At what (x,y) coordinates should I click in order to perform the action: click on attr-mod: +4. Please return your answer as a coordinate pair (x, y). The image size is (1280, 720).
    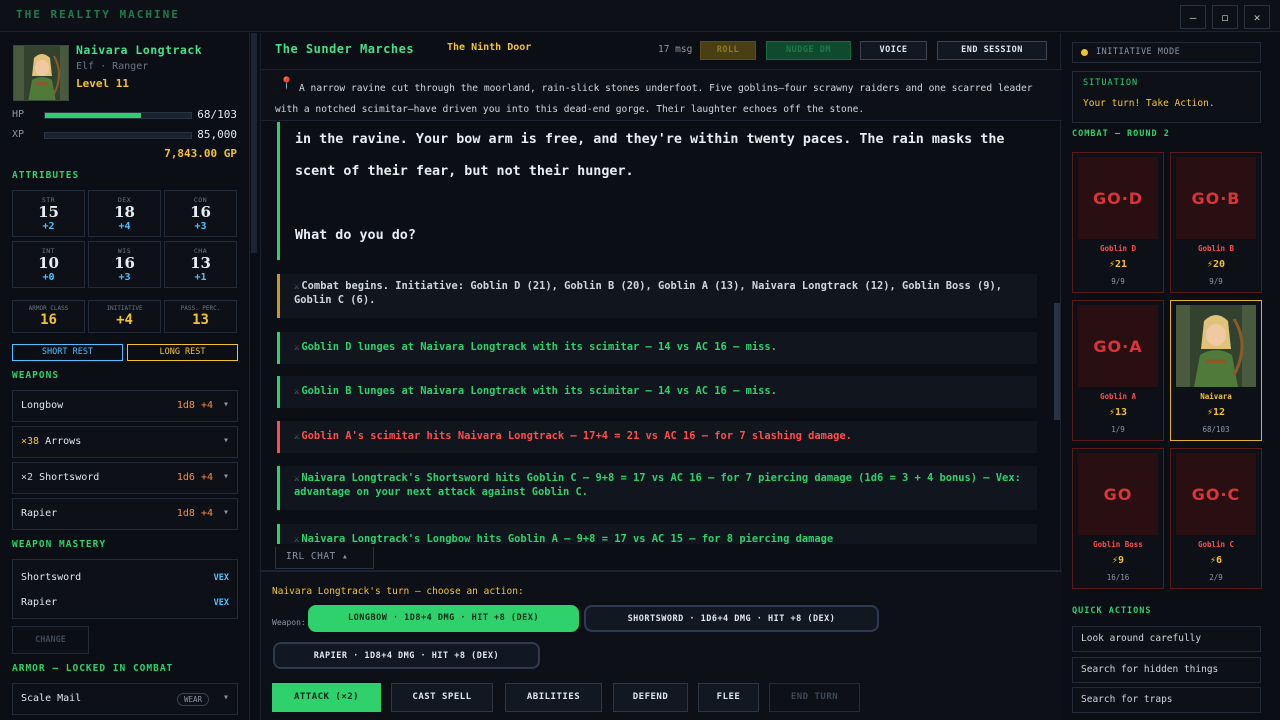
    Looking at the image, I should click on (124, 226).